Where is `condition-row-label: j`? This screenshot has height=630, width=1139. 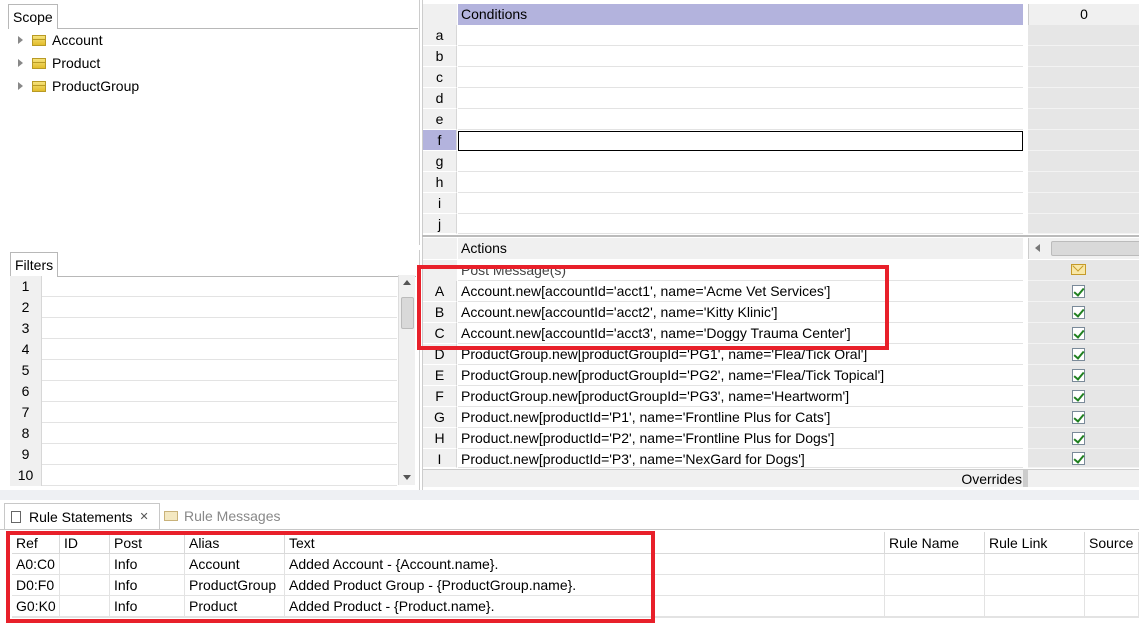
condition-row-label: j is located at coordinates (440, 224).